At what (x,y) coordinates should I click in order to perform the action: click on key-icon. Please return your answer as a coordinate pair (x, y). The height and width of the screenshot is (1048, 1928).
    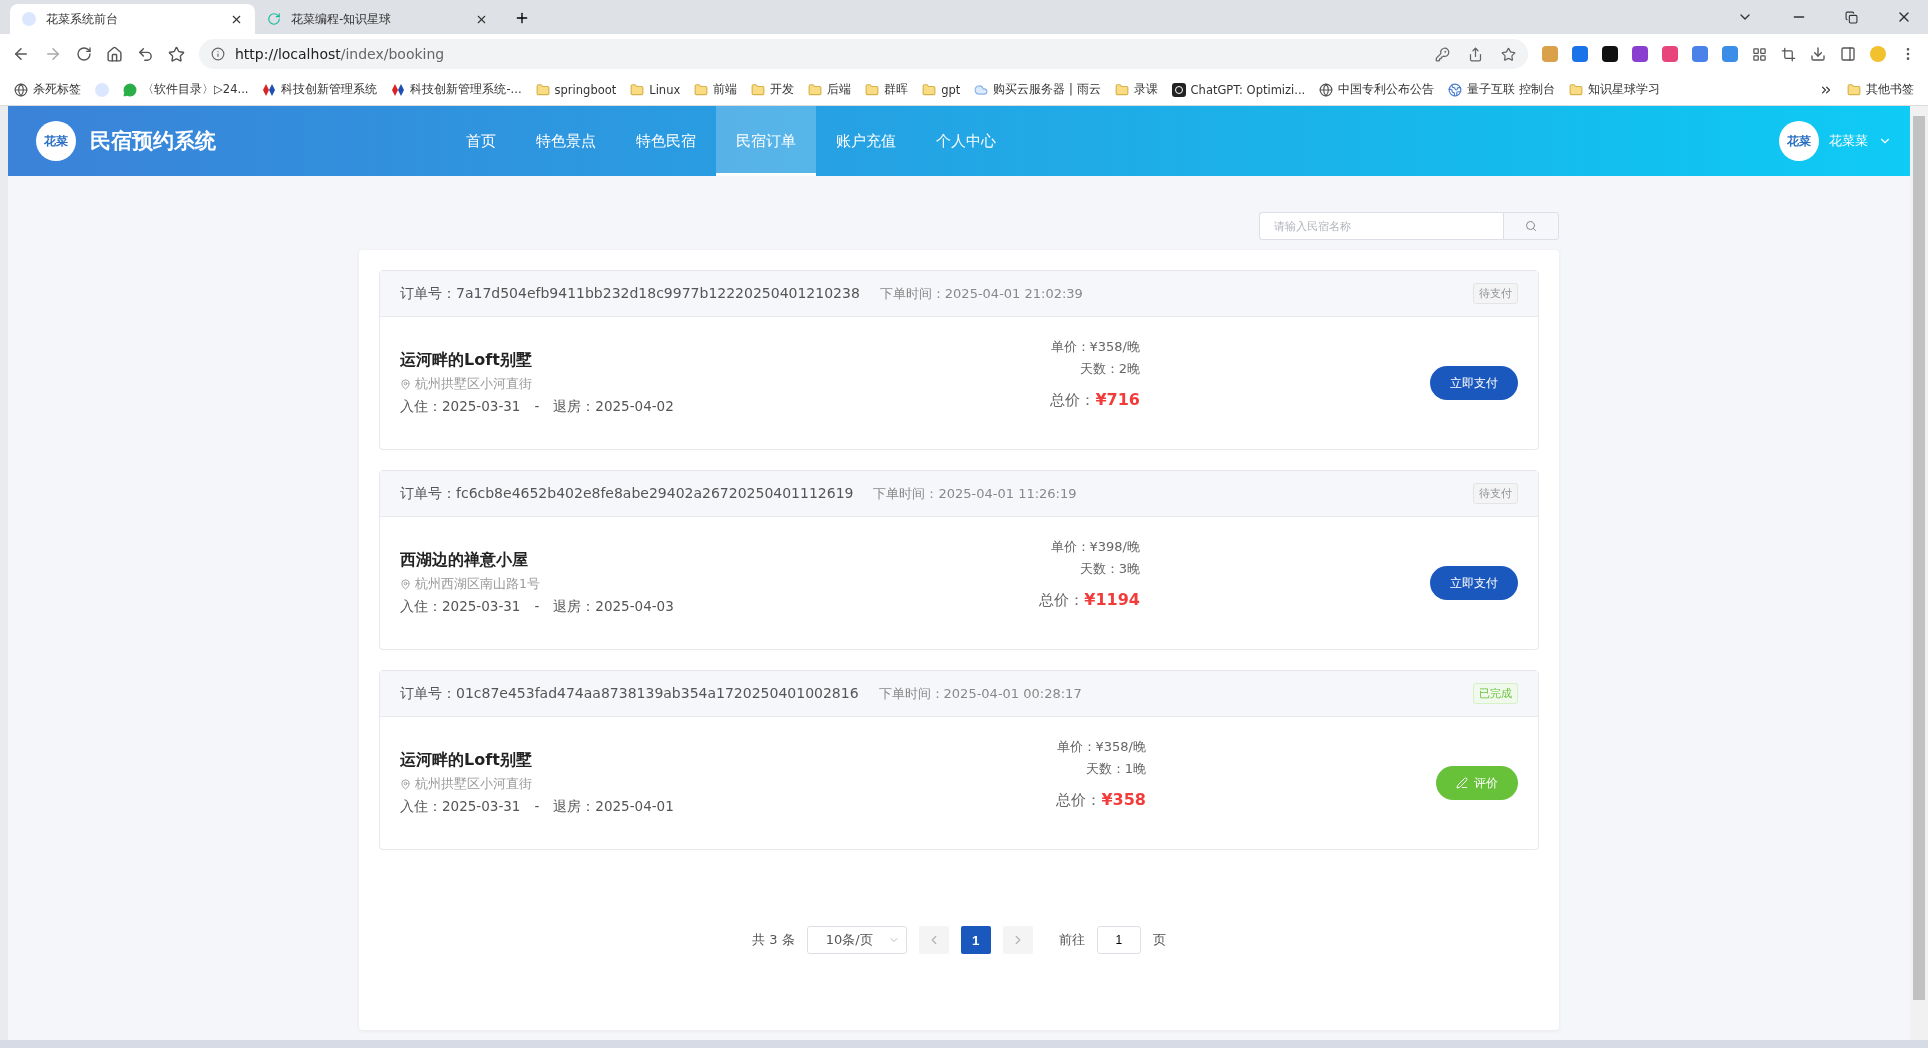
    Looking at the image, I should click on (1442, 54).